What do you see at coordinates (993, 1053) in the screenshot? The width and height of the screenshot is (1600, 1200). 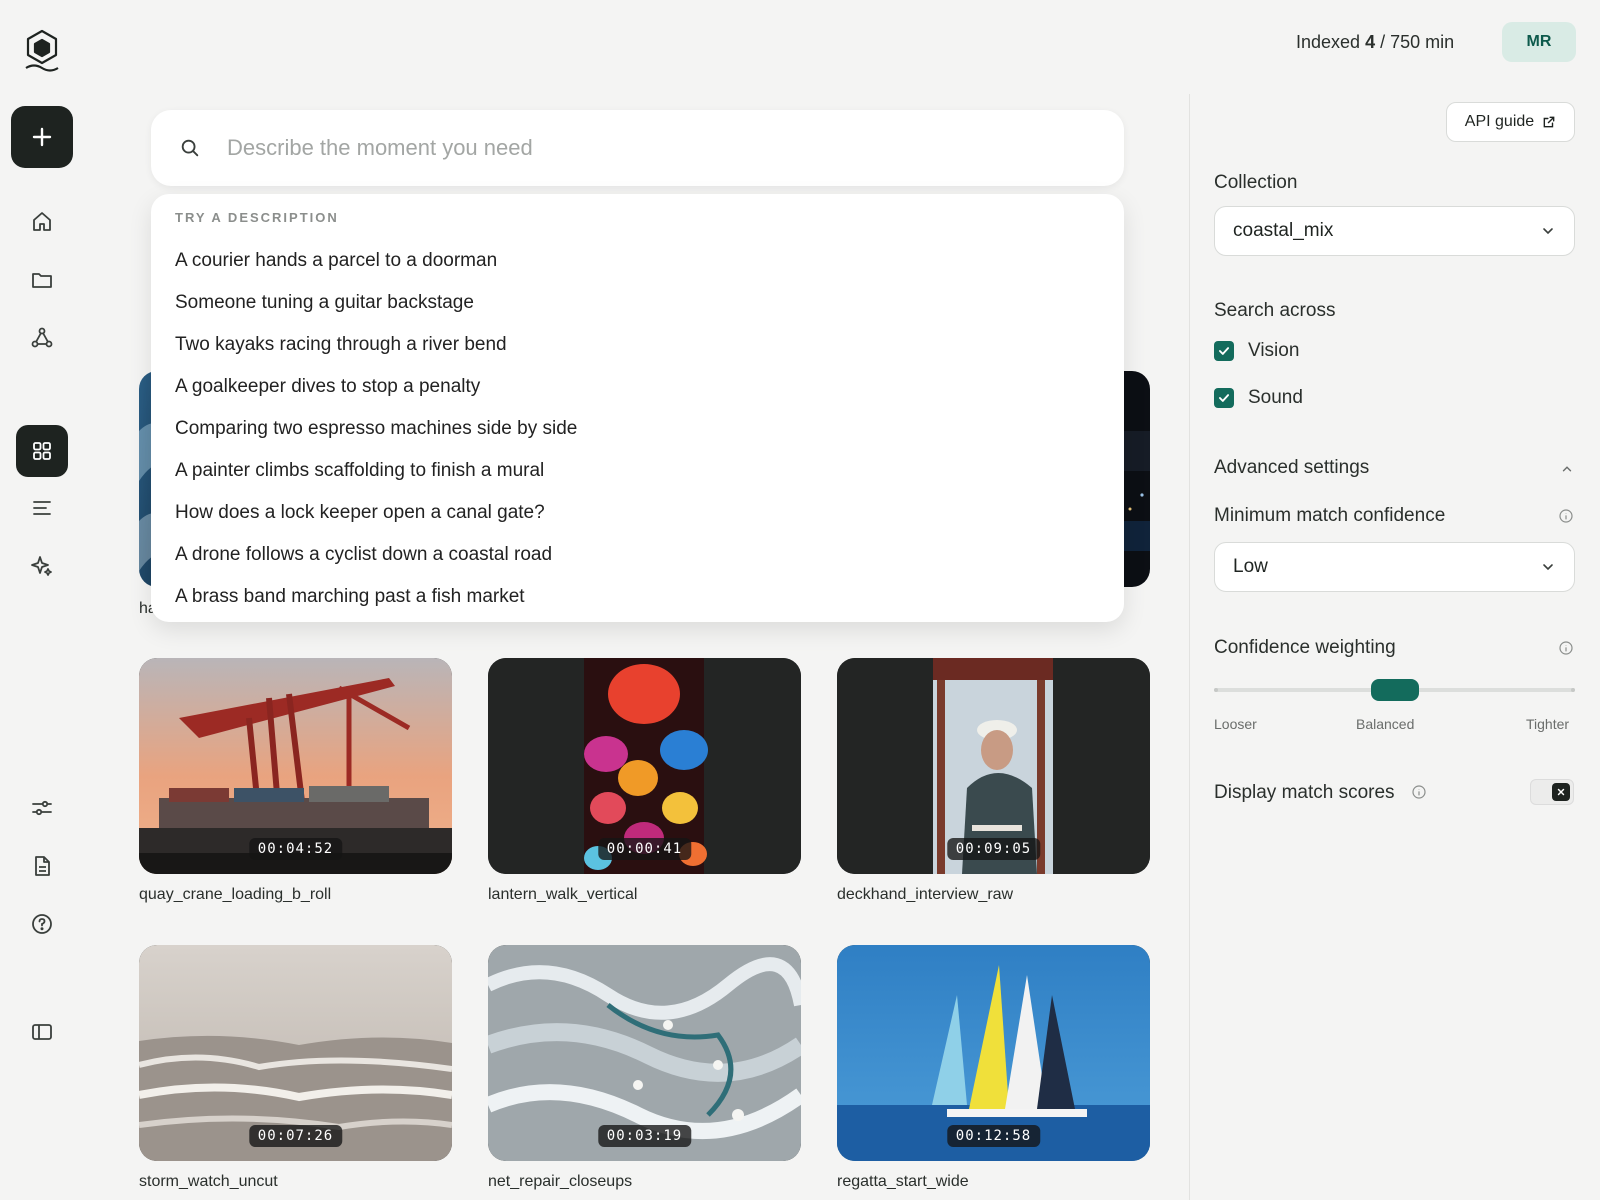 I see `video-thumbnail: 00:12:58` at bounding box center [993, 1053].